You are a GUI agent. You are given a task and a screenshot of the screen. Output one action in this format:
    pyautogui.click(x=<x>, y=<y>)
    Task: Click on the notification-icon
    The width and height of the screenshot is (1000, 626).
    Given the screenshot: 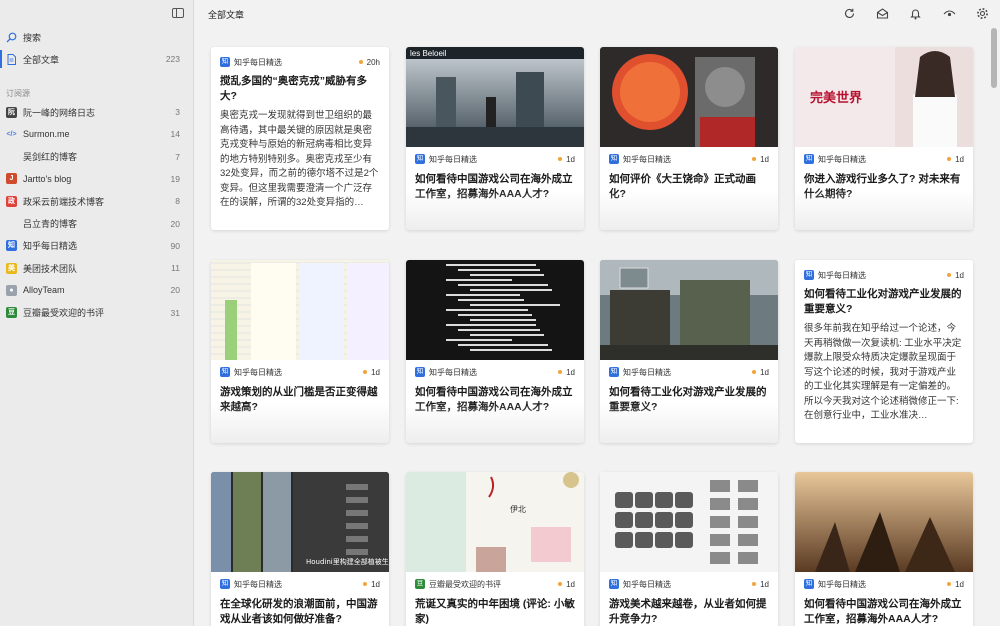 What is the action you would take?
    pyautogui.click(x=915, y=13)
    